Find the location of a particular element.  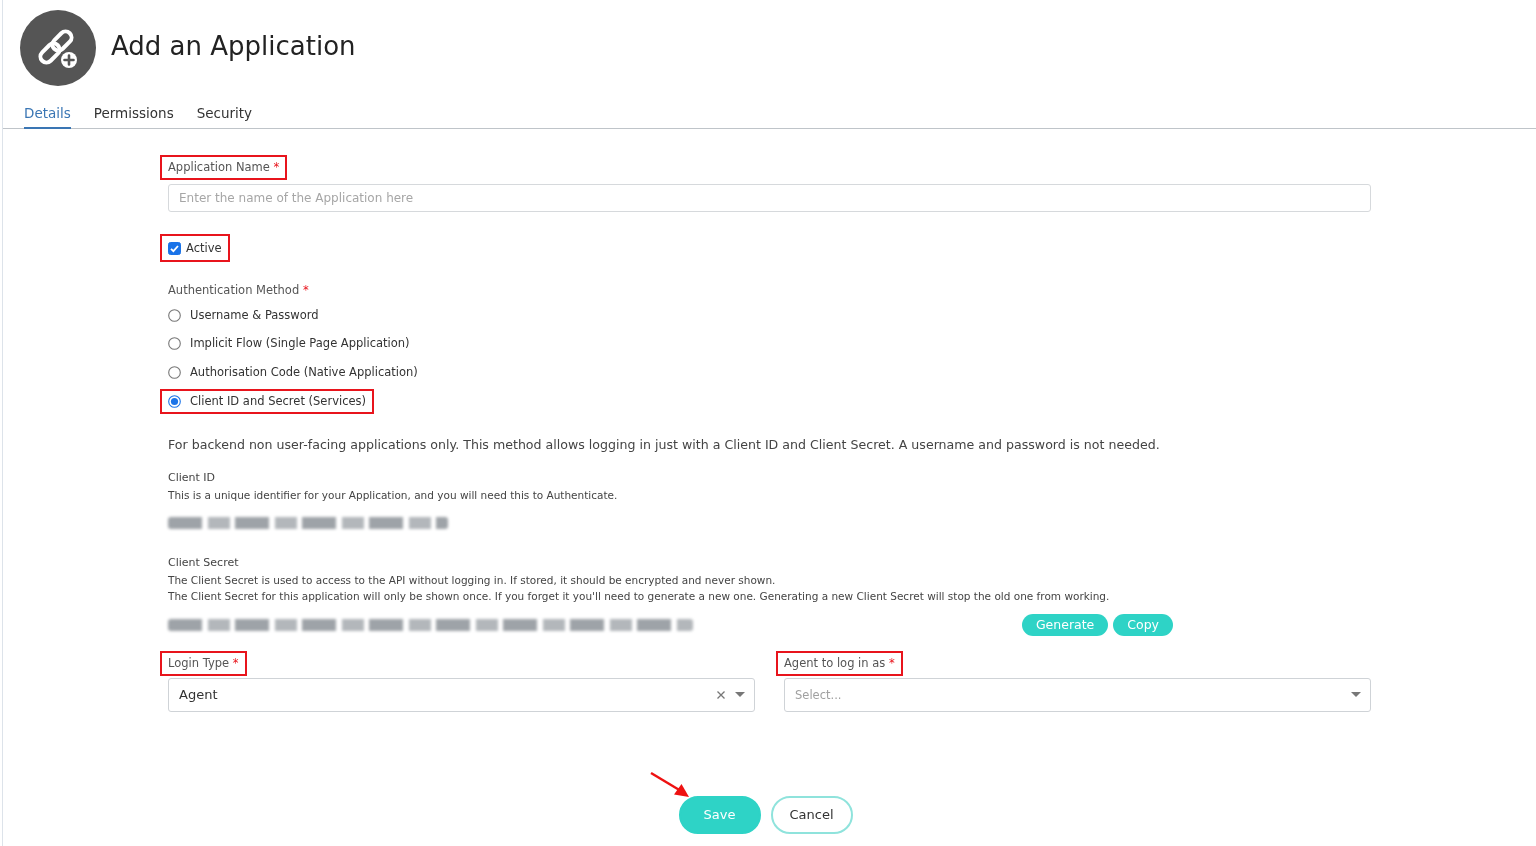

dropdown-value: Agent is located at coordinates (198, 695).